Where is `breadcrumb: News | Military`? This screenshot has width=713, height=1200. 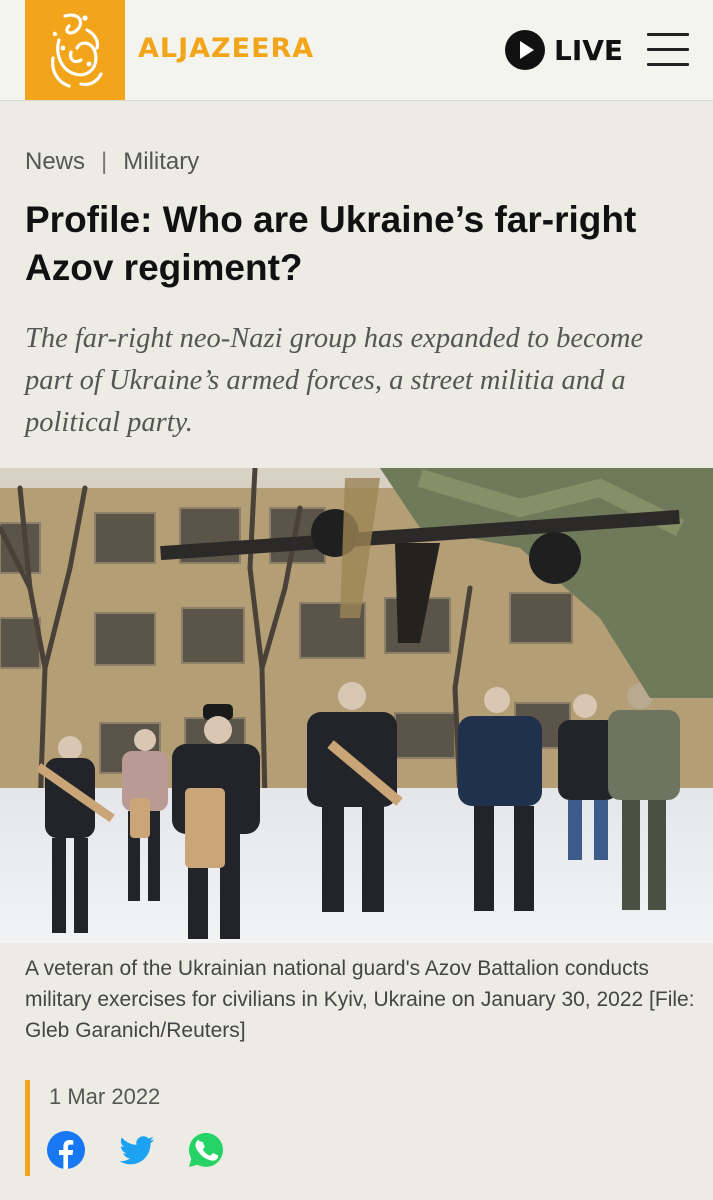 breadcrumb: News | Military is located at coordinates (112, 162).